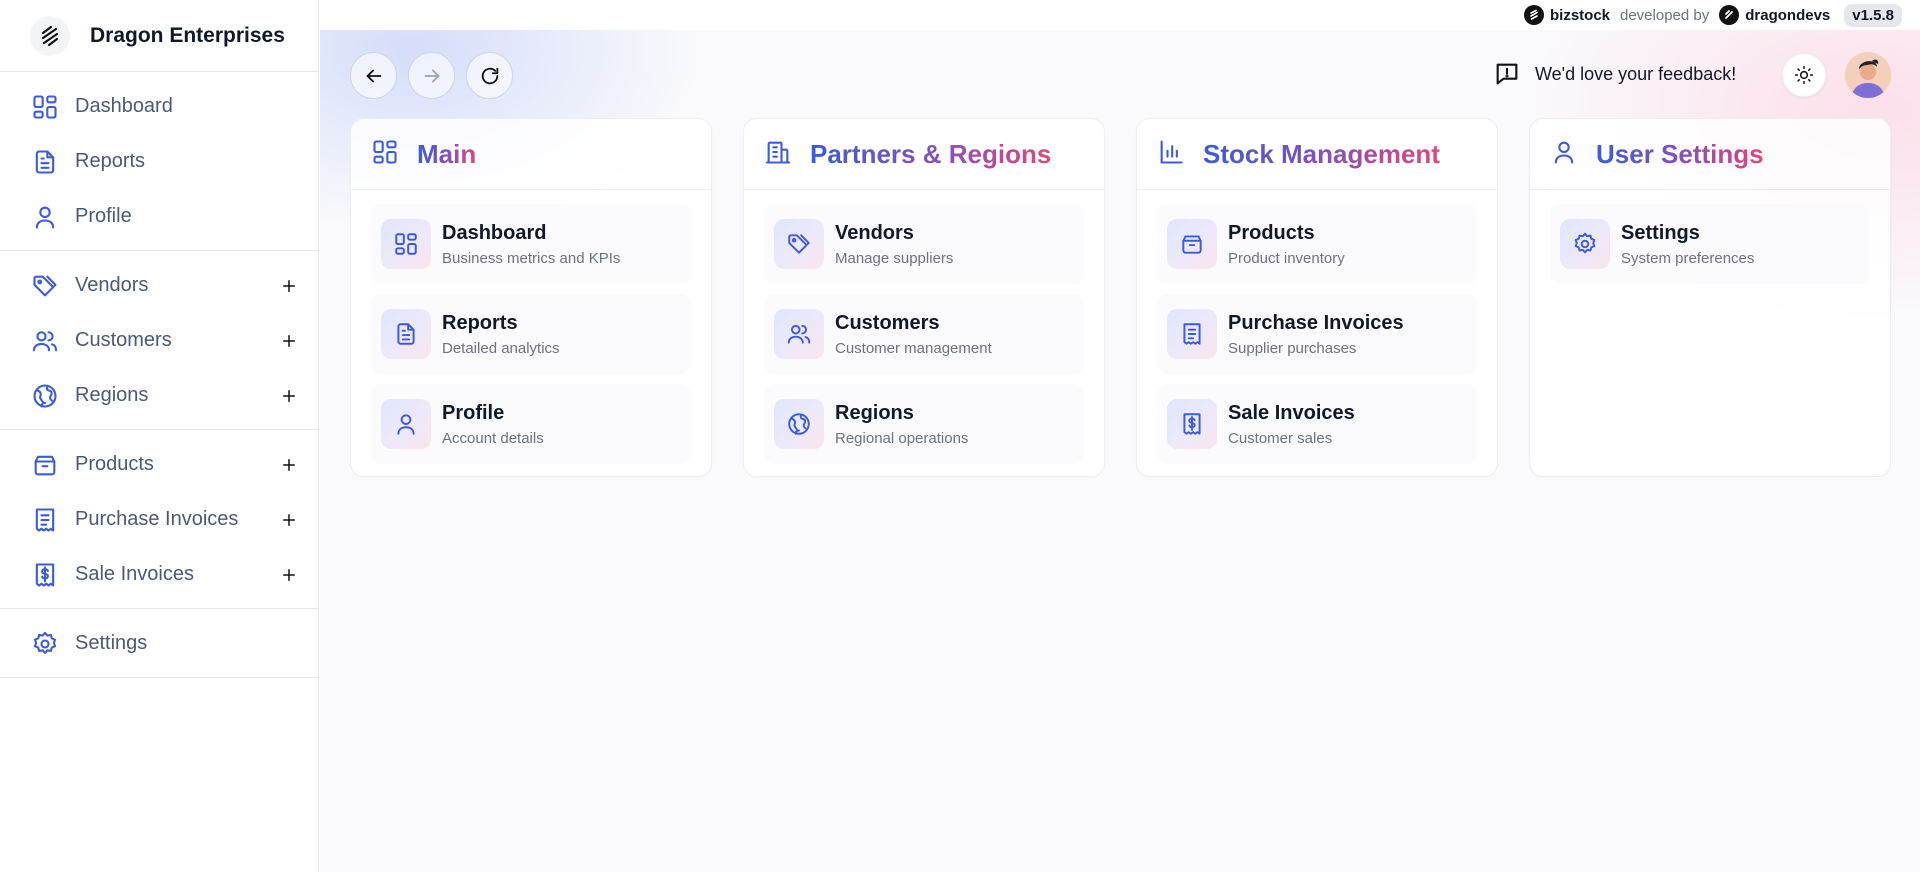 The width and height of the screenshot is (1920, 872). I want to click on card-link-description: Supplier purchases, so click(1292, 348).